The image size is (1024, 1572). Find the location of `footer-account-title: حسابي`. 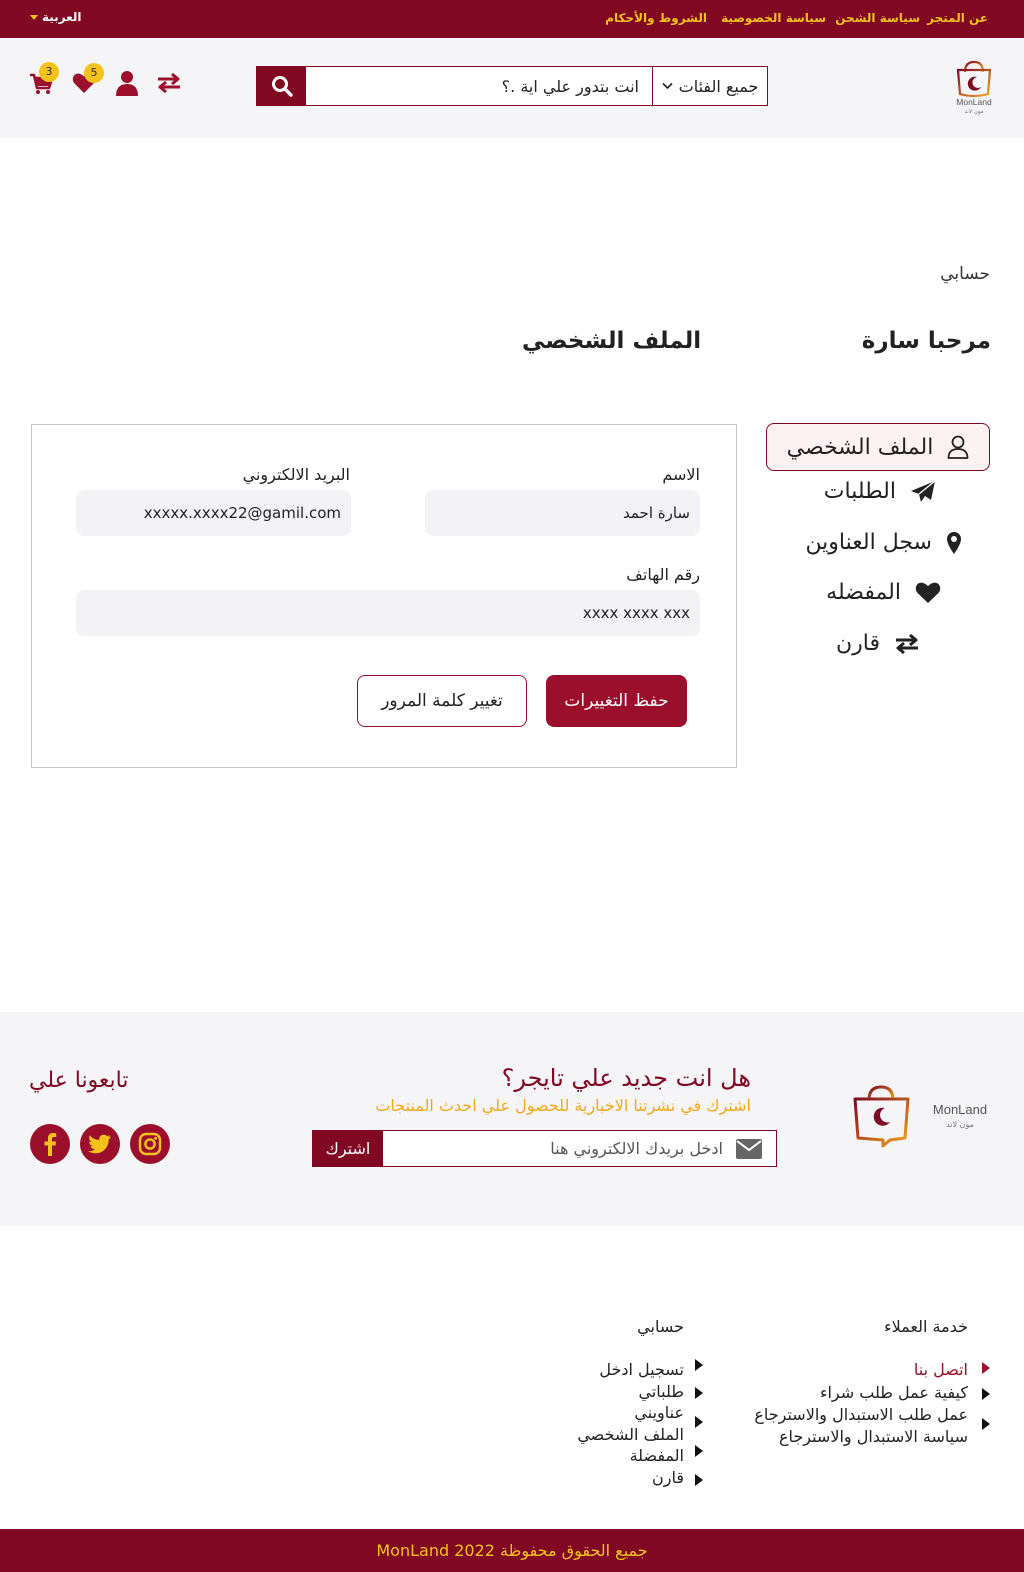

footer-account-title: حسابي is located at coordinates (660, 1326).